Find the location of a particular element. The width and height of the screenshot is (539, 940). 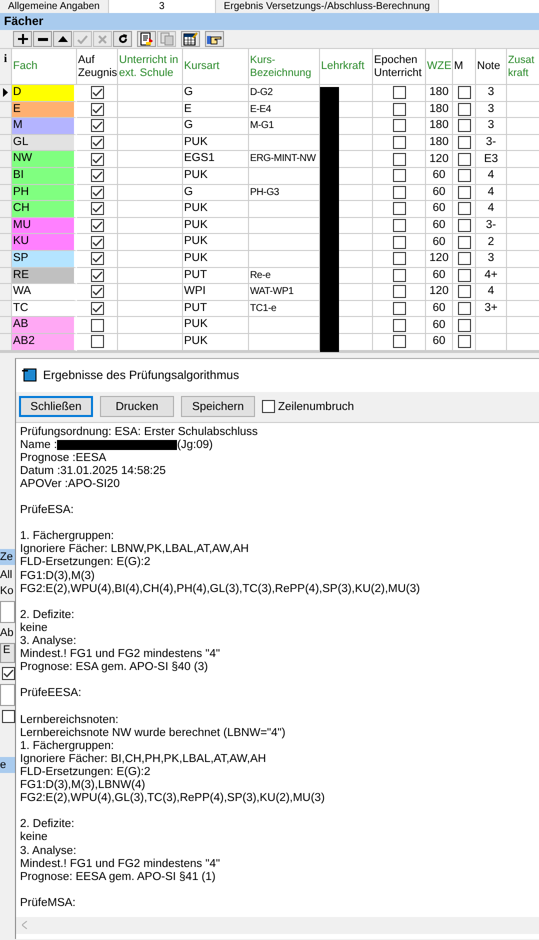

column-header: Kurs-Bezeichnung is located at coordinates (284, 67).